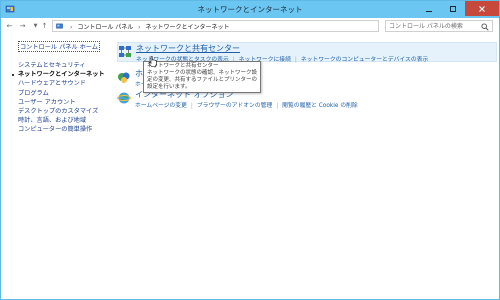  I want to click on control-panel-home-link: コントロール パネル ホーム, so click(59, 46).